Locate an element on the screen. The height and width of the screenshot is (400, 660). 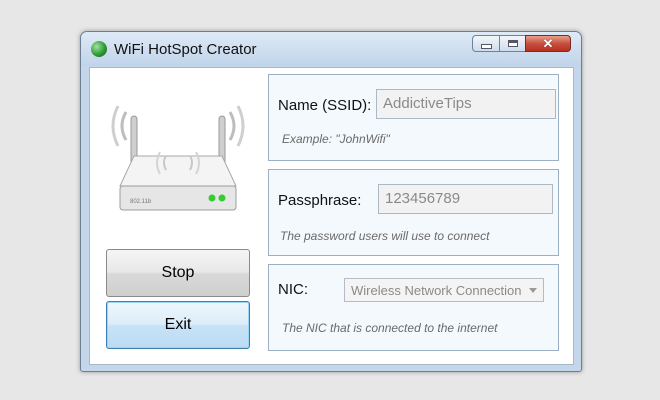
window-title: WiFi HotSpot Creator is located at coordinates (185, 49).